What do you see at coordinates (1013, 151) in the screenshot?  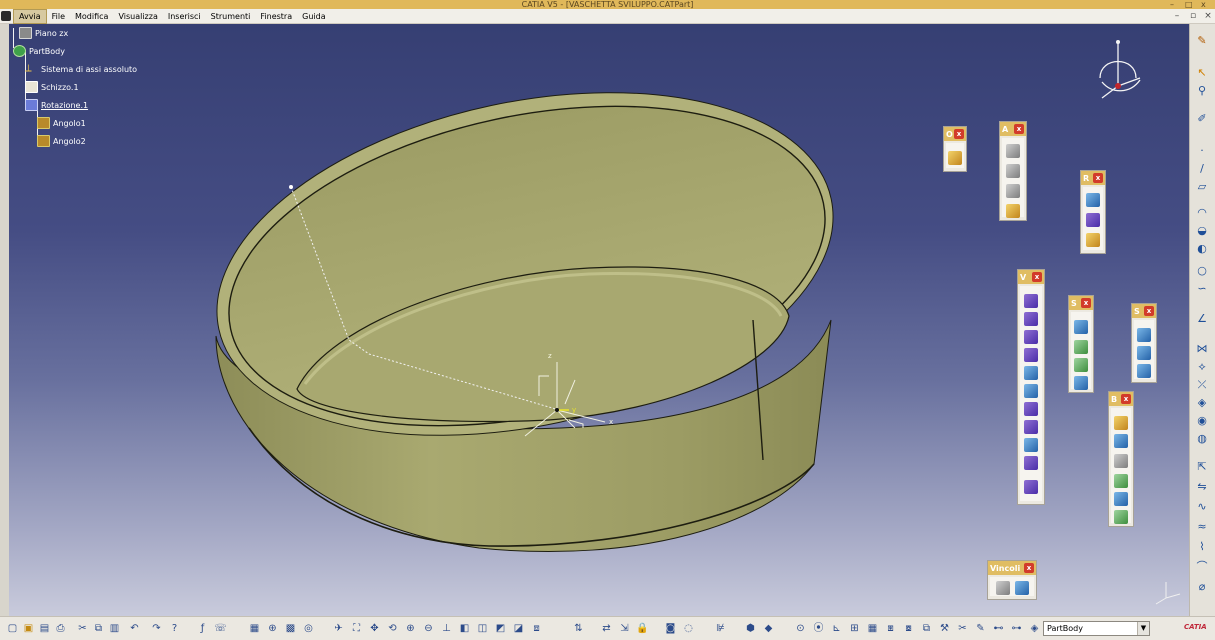 I see `annotation-text-icon` at bounding box center [1013, 151].